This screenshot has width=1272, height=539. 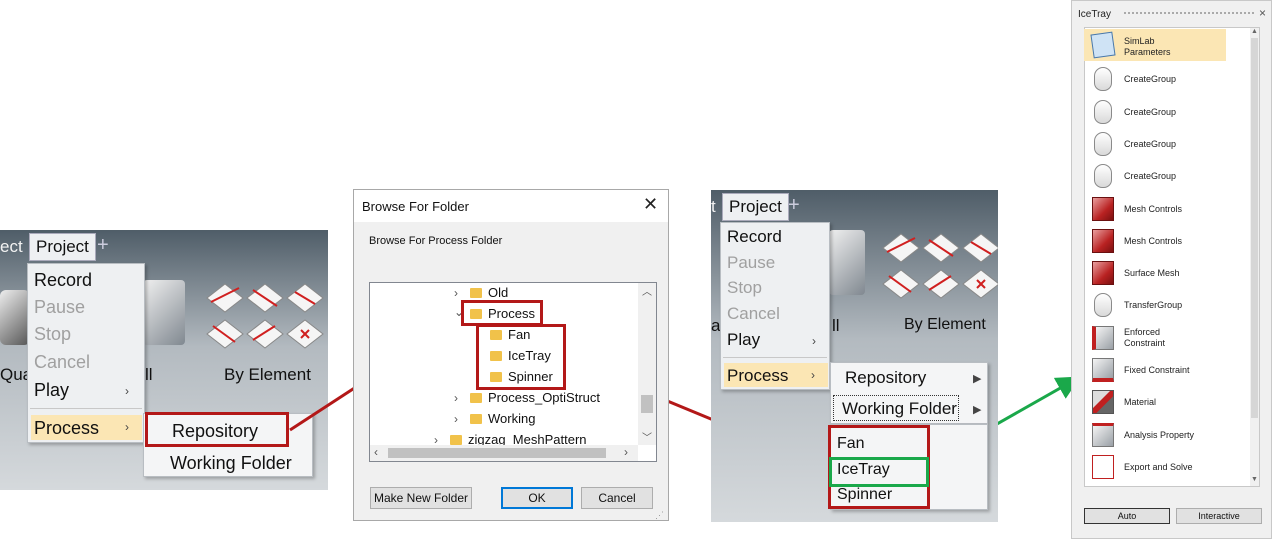 What do you see at coordinates (713, 207) in the screenshot?
I see `partial-ribbon-tab: t` at bounding box center [713, 207].